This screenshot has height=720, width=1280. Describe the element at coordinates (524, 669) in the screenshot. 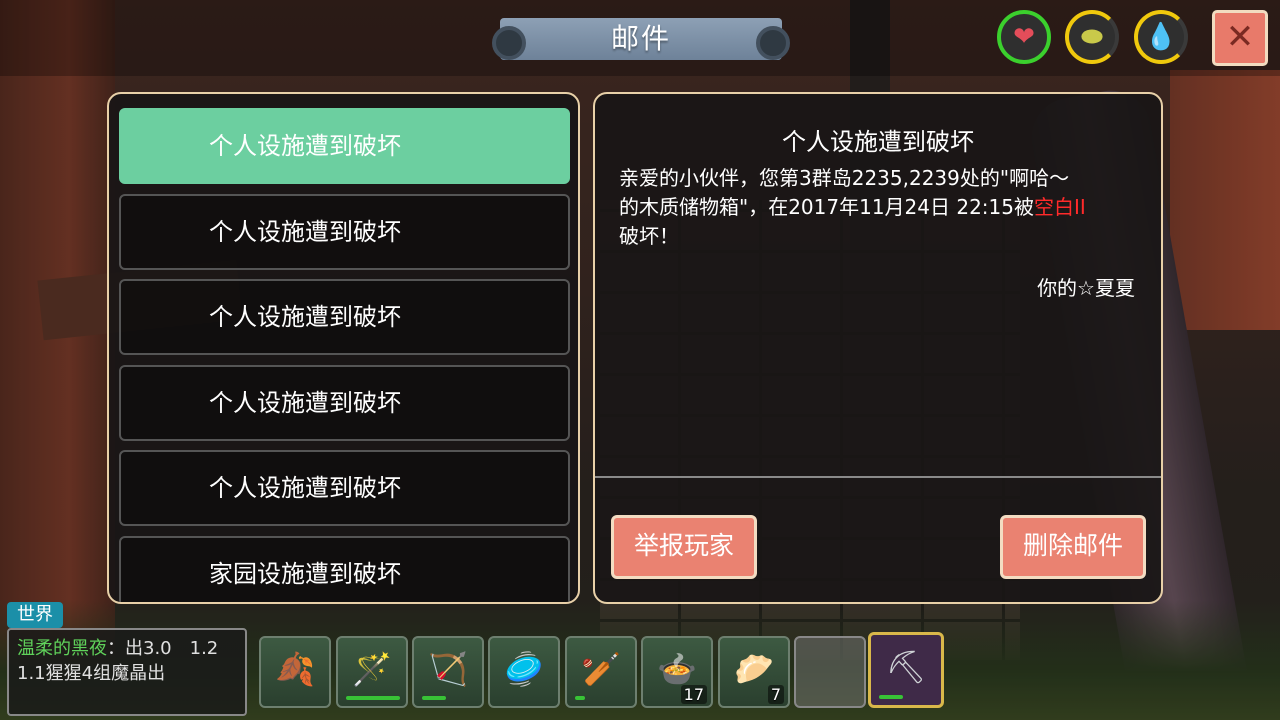

I see `stone-disc-icon: 🥏` at that location.